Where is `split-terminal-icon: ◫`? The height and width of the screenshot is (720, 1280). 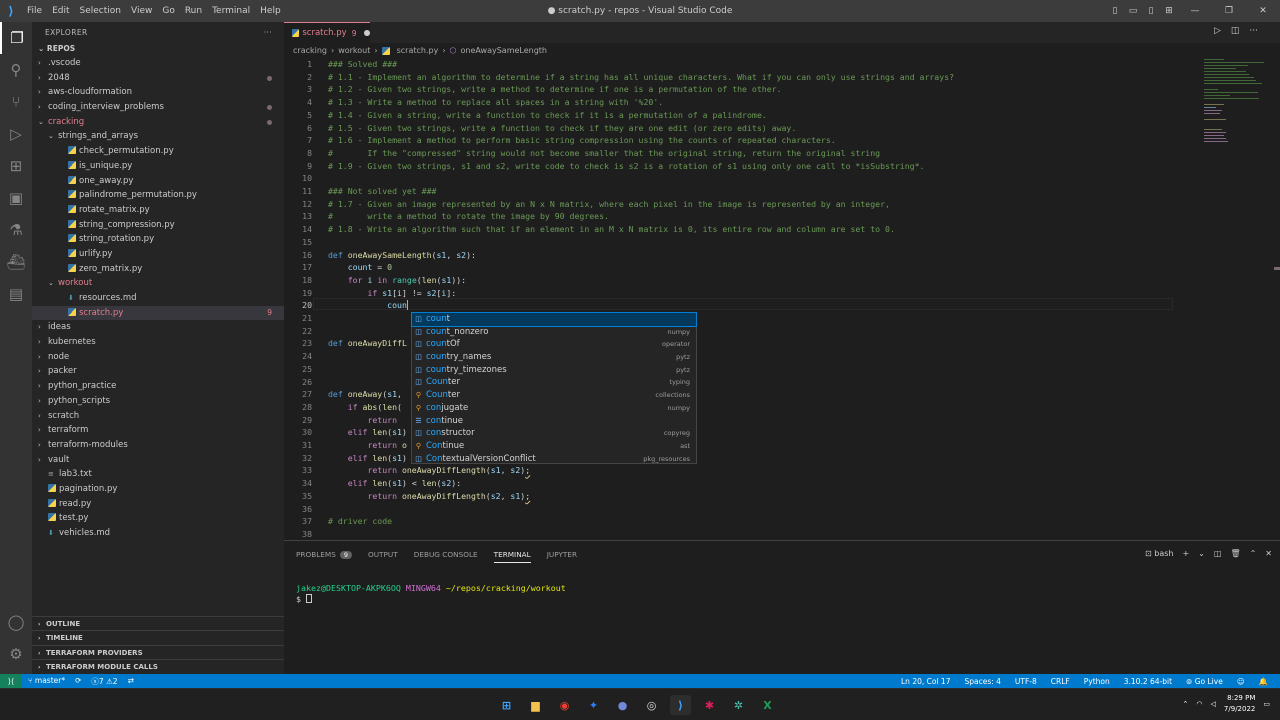
split-terminal-icon: ◫ is located at coordinates (1218, 553).